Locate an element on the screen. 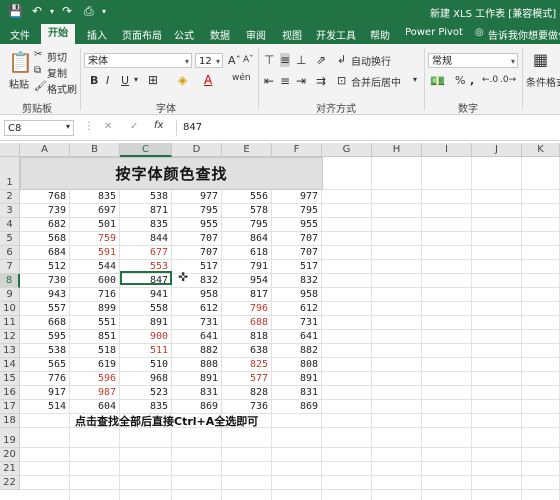 The image size is (560, 500). row-header-16: 16 is located at coordinates (10, 393).